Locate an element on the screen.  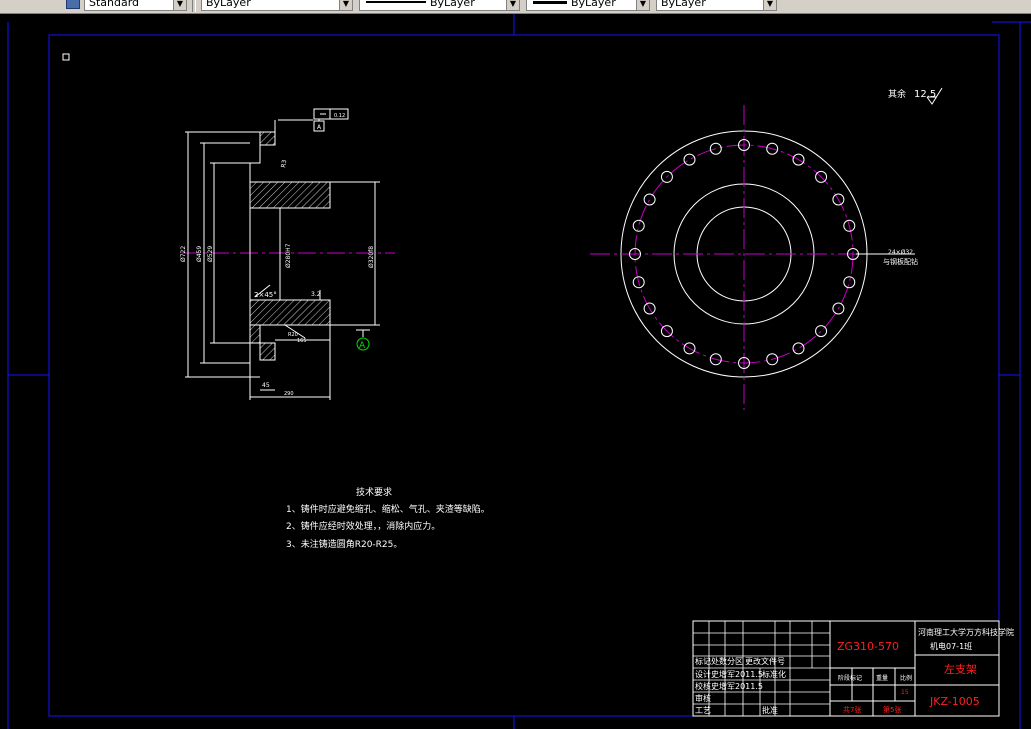
tech-req-item: 3、未注铸造圆角R20-R25。 is located at coordinates (344, 544).